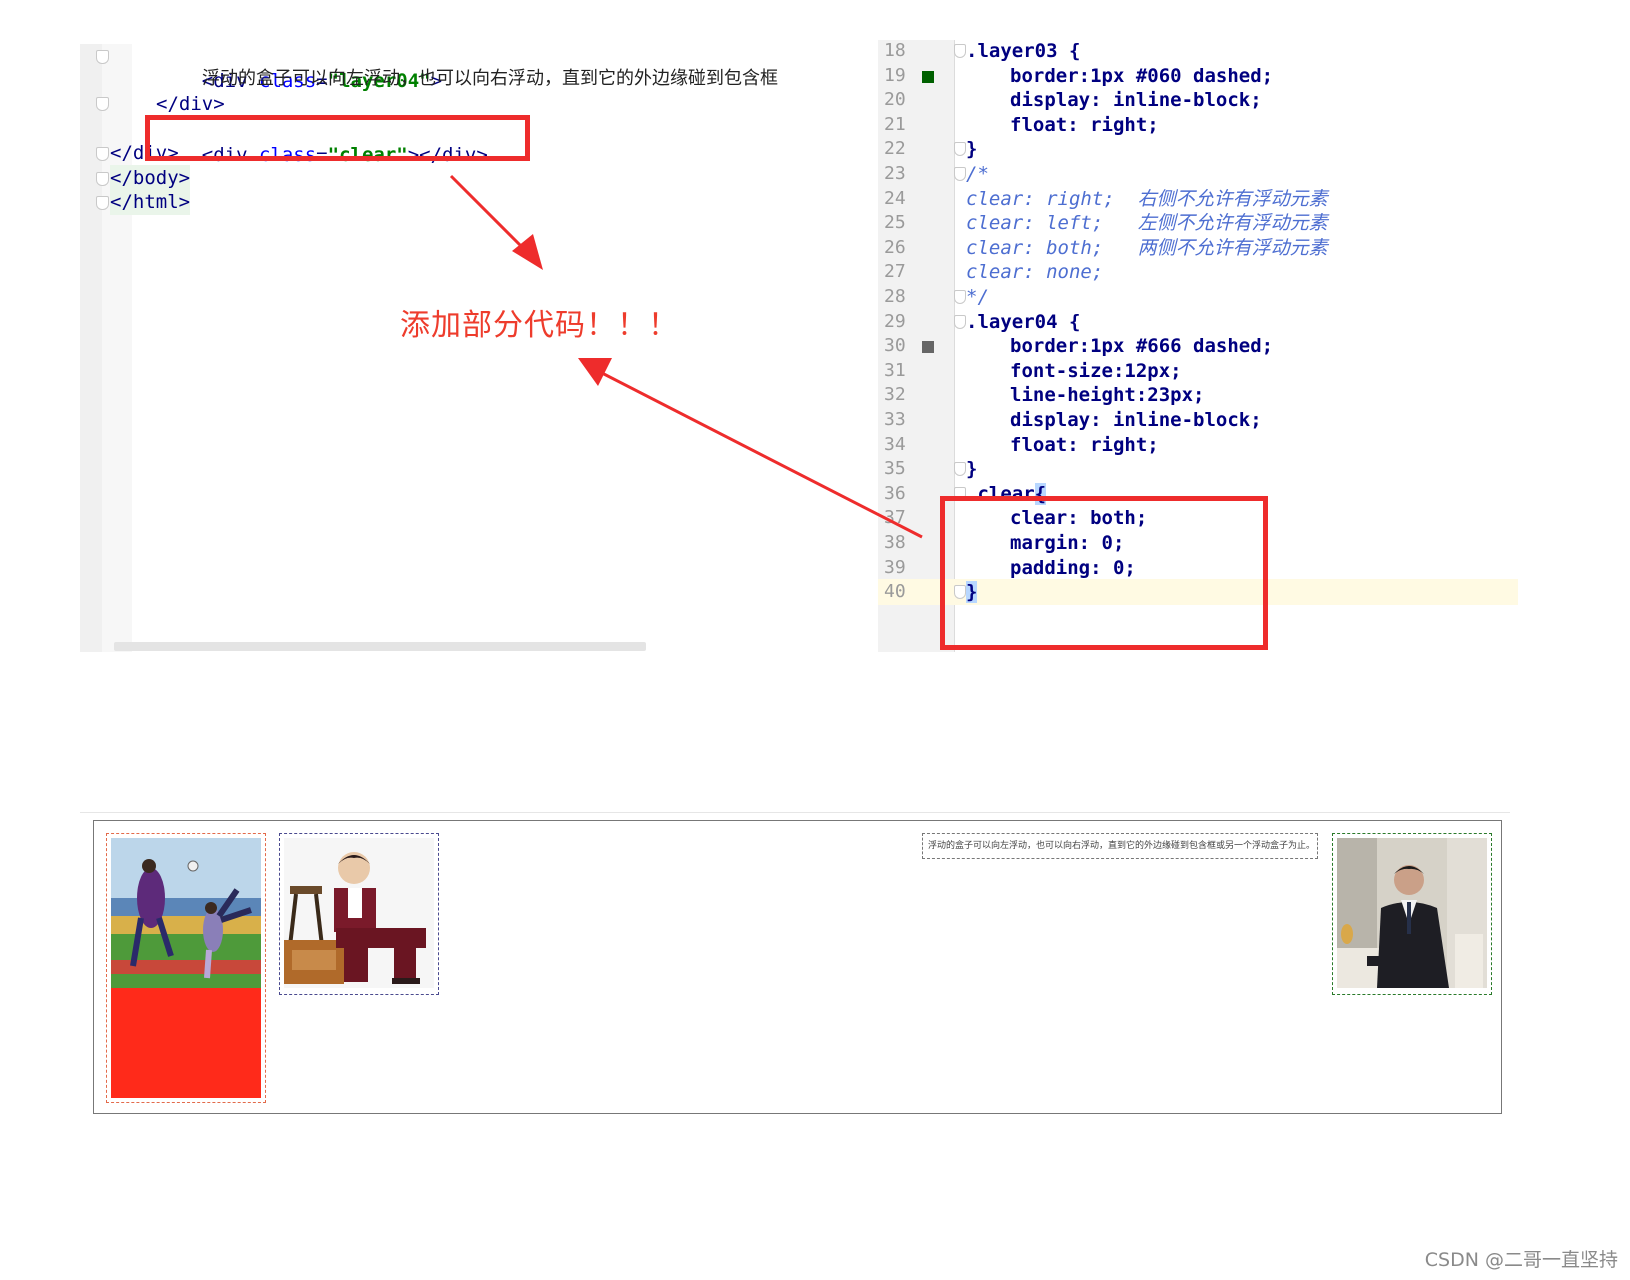 The width and height of the screenshot is (1630, 1280). I want to click on annotation-label: 添加部分代码！！！, so click(539, 325).